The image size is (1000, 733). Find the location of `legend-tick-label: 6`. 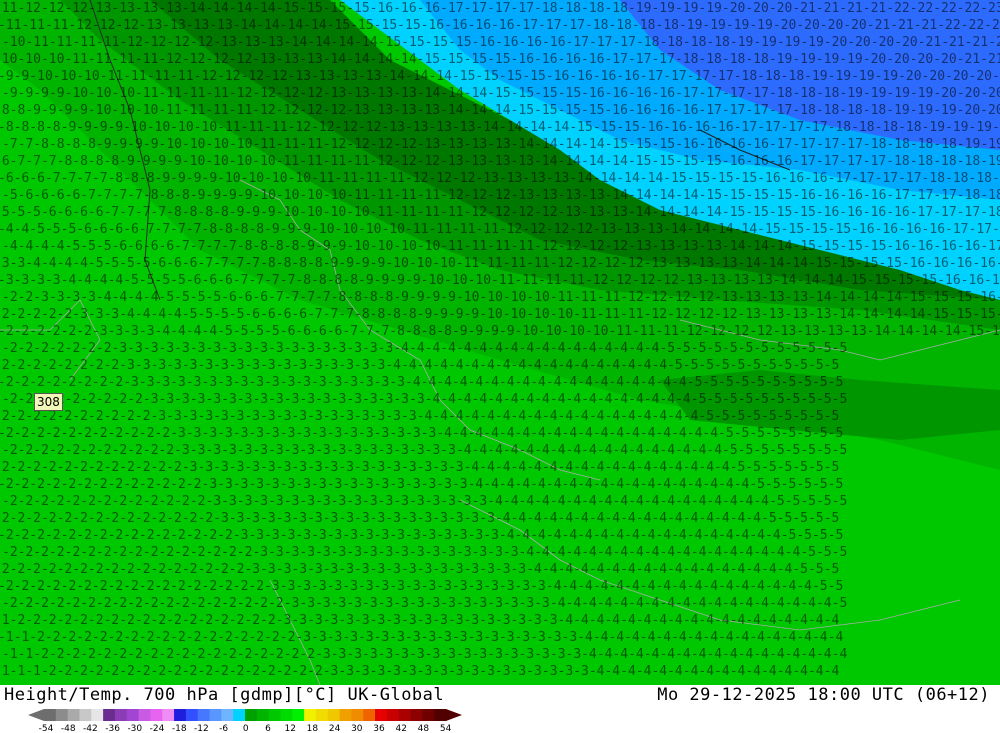

legend-tick-label: 6 is located at coordinates (268, 728).